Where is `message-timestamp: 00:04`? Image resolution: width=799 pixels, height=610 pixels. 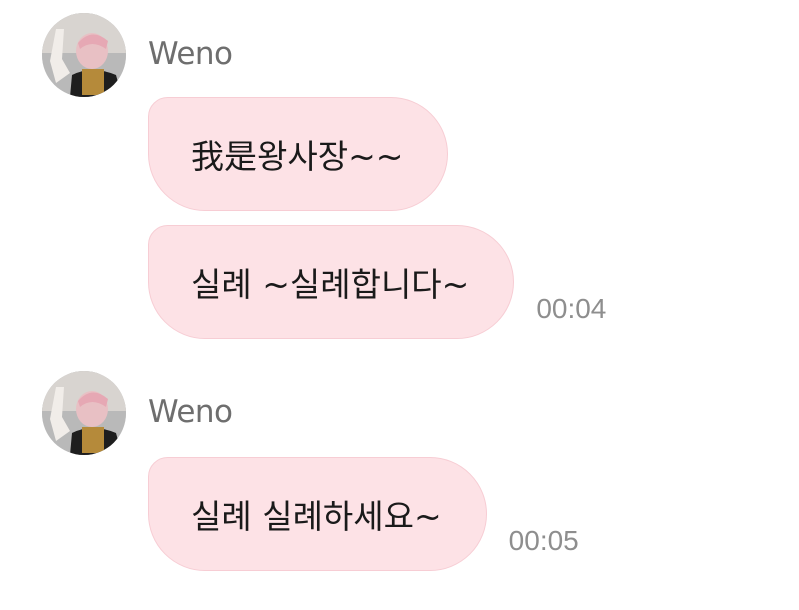
message-timestamp: 00:04 is located at coordinates (571, 308).